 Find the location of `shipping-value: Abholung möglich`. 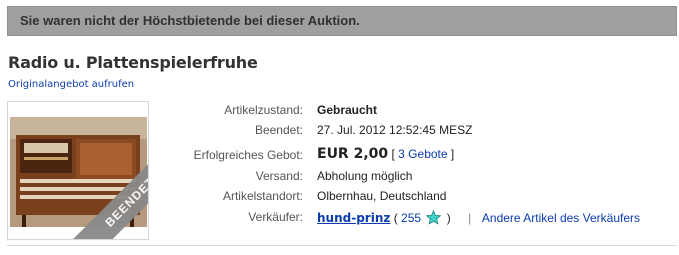

shipping-value: Abholung möglich is located at coordinates (365, 176).